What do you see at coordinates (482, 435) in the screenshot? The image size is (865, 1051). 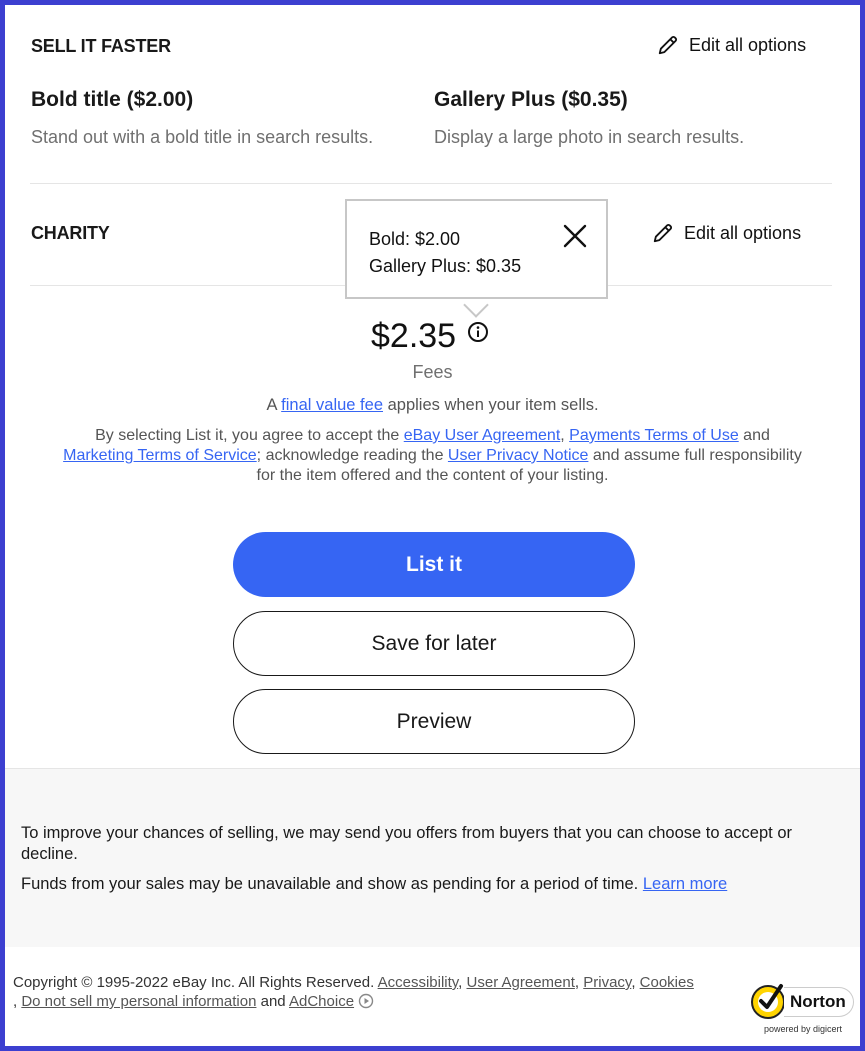 I see `ebay-user-agreement-link: eBay User Agreement` at bounding box center [482, 435].